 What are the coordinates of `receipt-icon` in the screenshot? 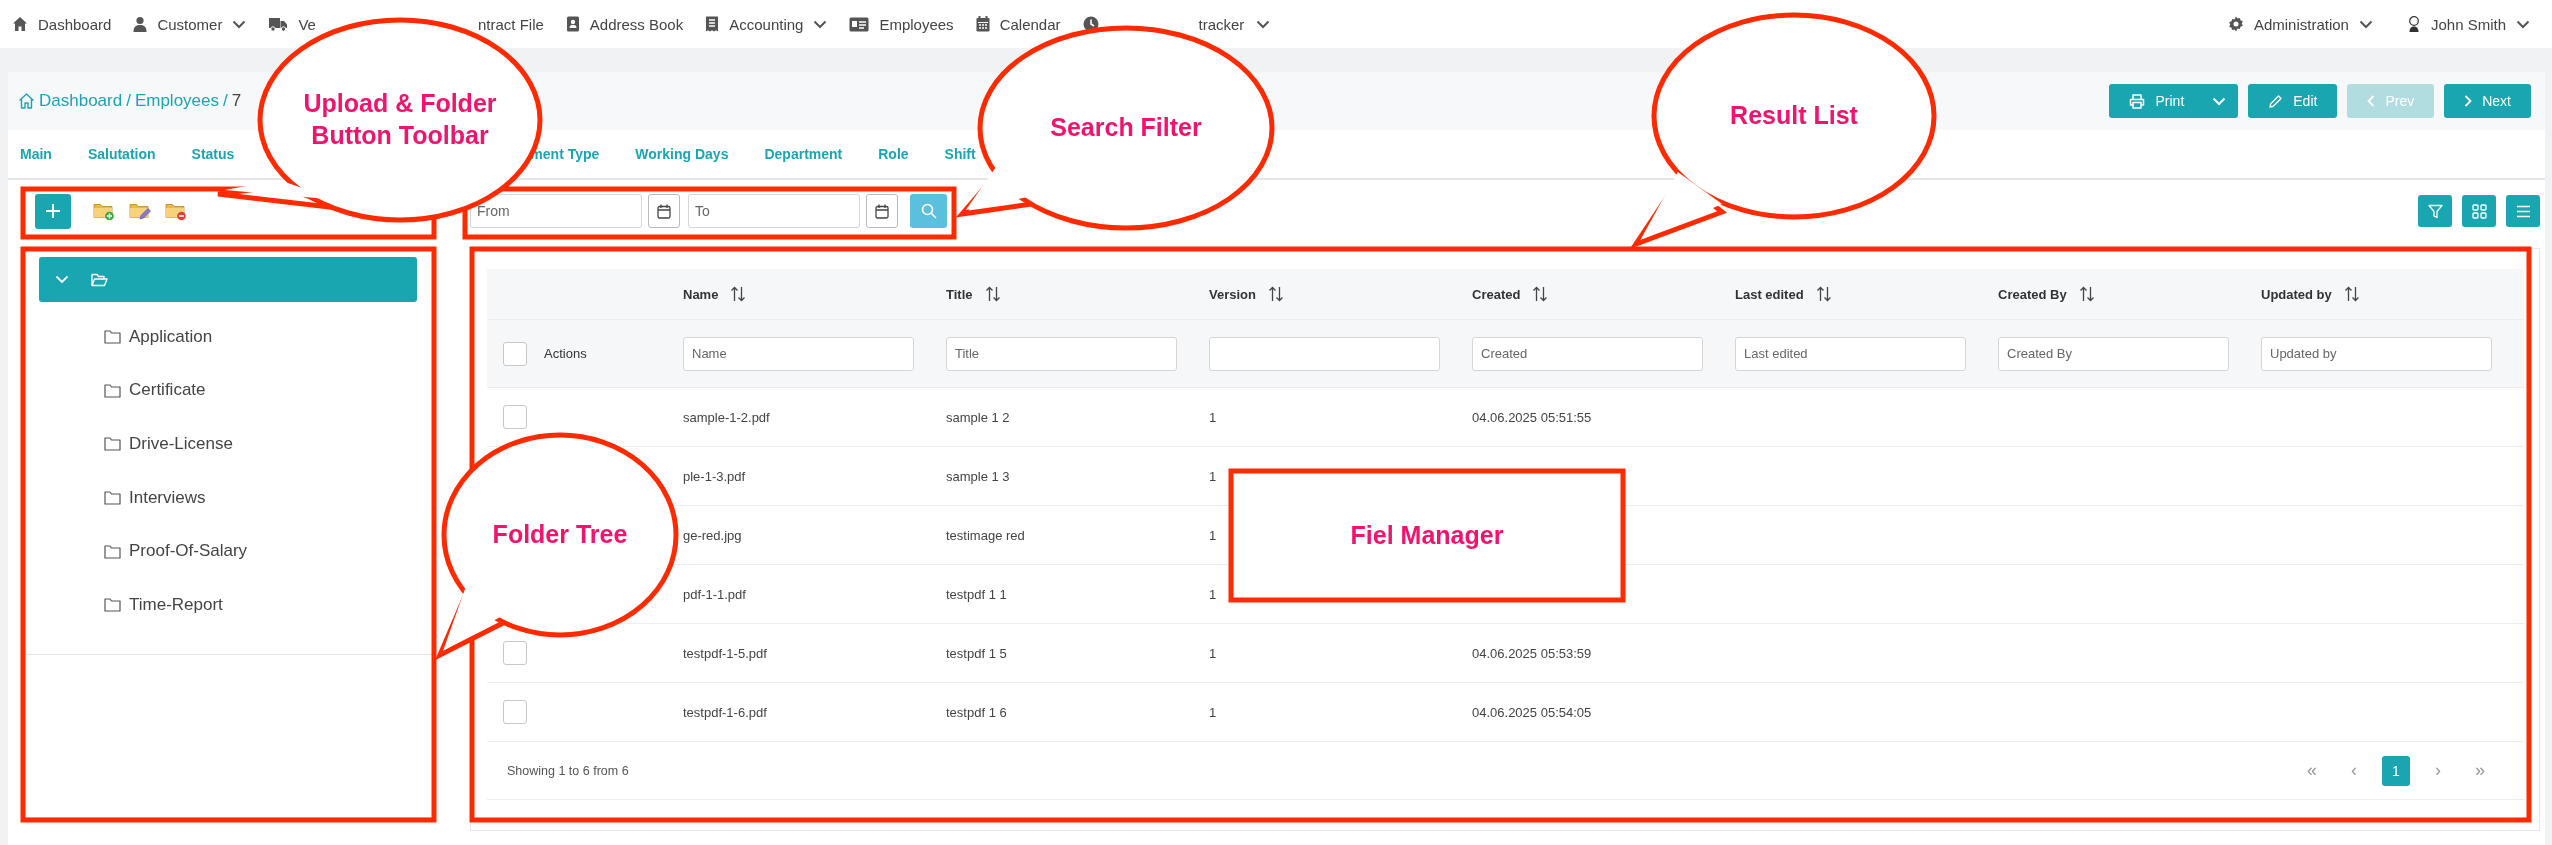 It's located at (712, 24).